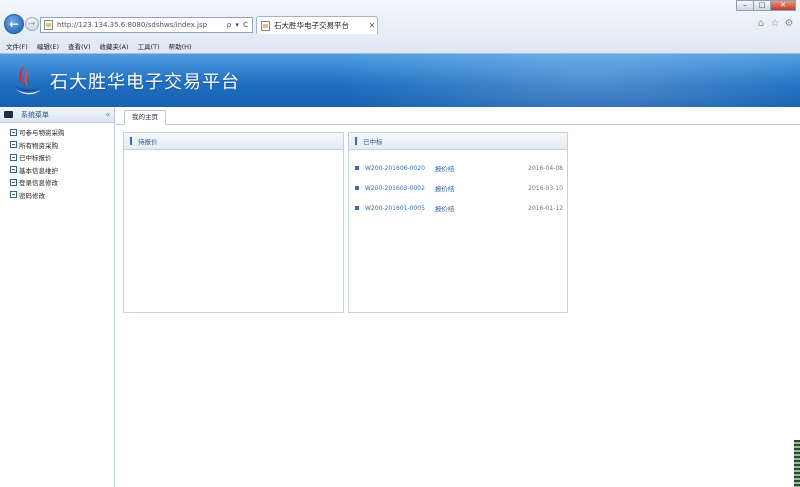 This screenshot has width=800, height=487. What do you see at coordinates (233, 154) in the screenshot?
I see `pending-quote-list` at bounding box center [233, 154].